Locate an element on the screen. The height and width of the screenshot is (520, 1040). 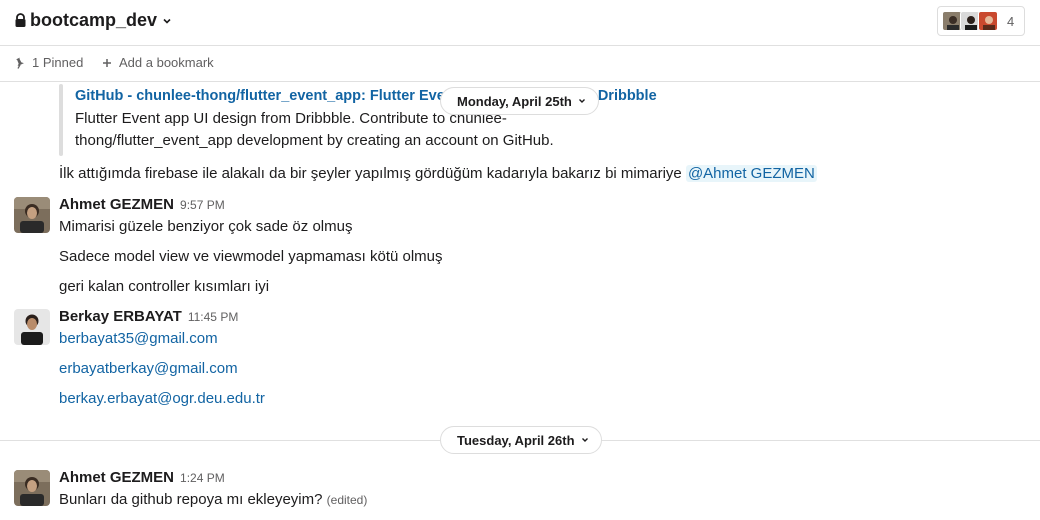
member-count: 4 is located at coordinates (1011, 21).